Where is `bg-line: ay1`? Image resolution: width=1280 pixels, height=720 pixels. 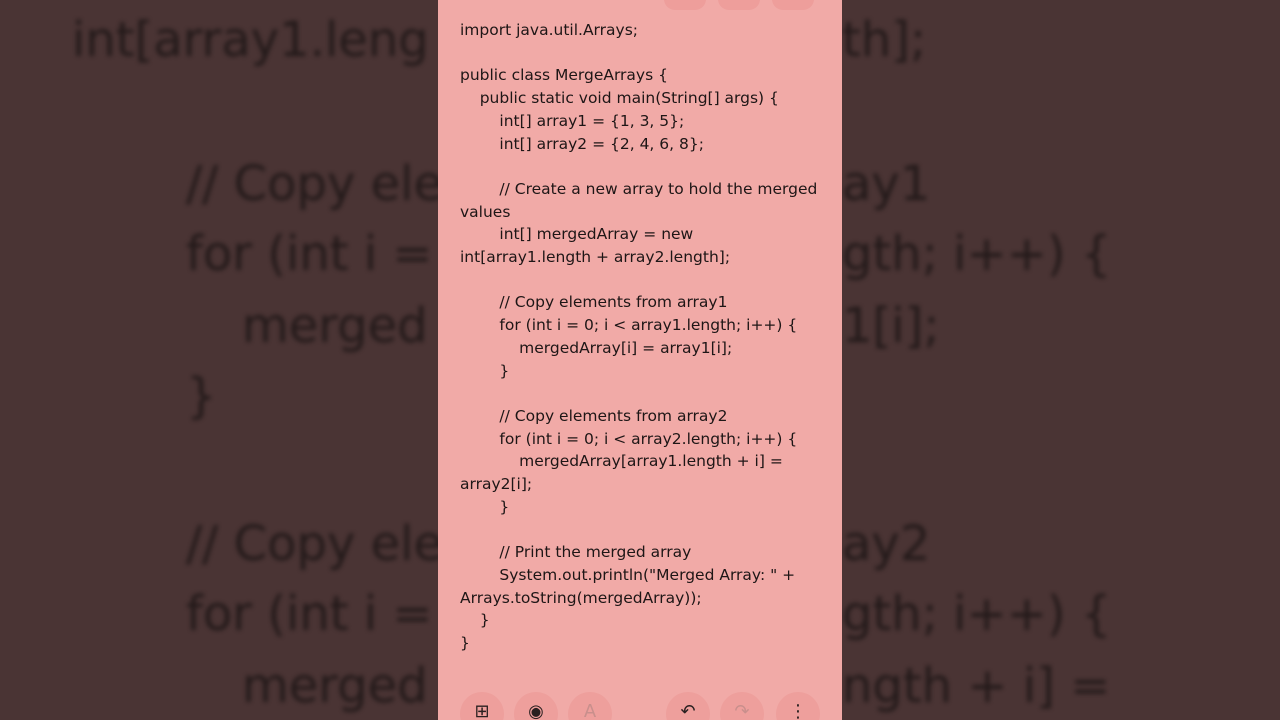 bg-line: ay1 is located at coordinates (886, 184).